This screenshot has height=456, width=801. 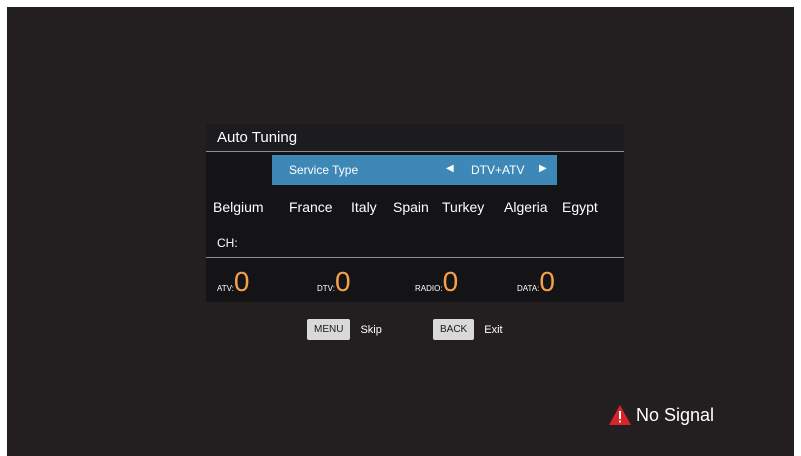 I want to click on atv-count-label: ATV:, so click(x=225, y=288).